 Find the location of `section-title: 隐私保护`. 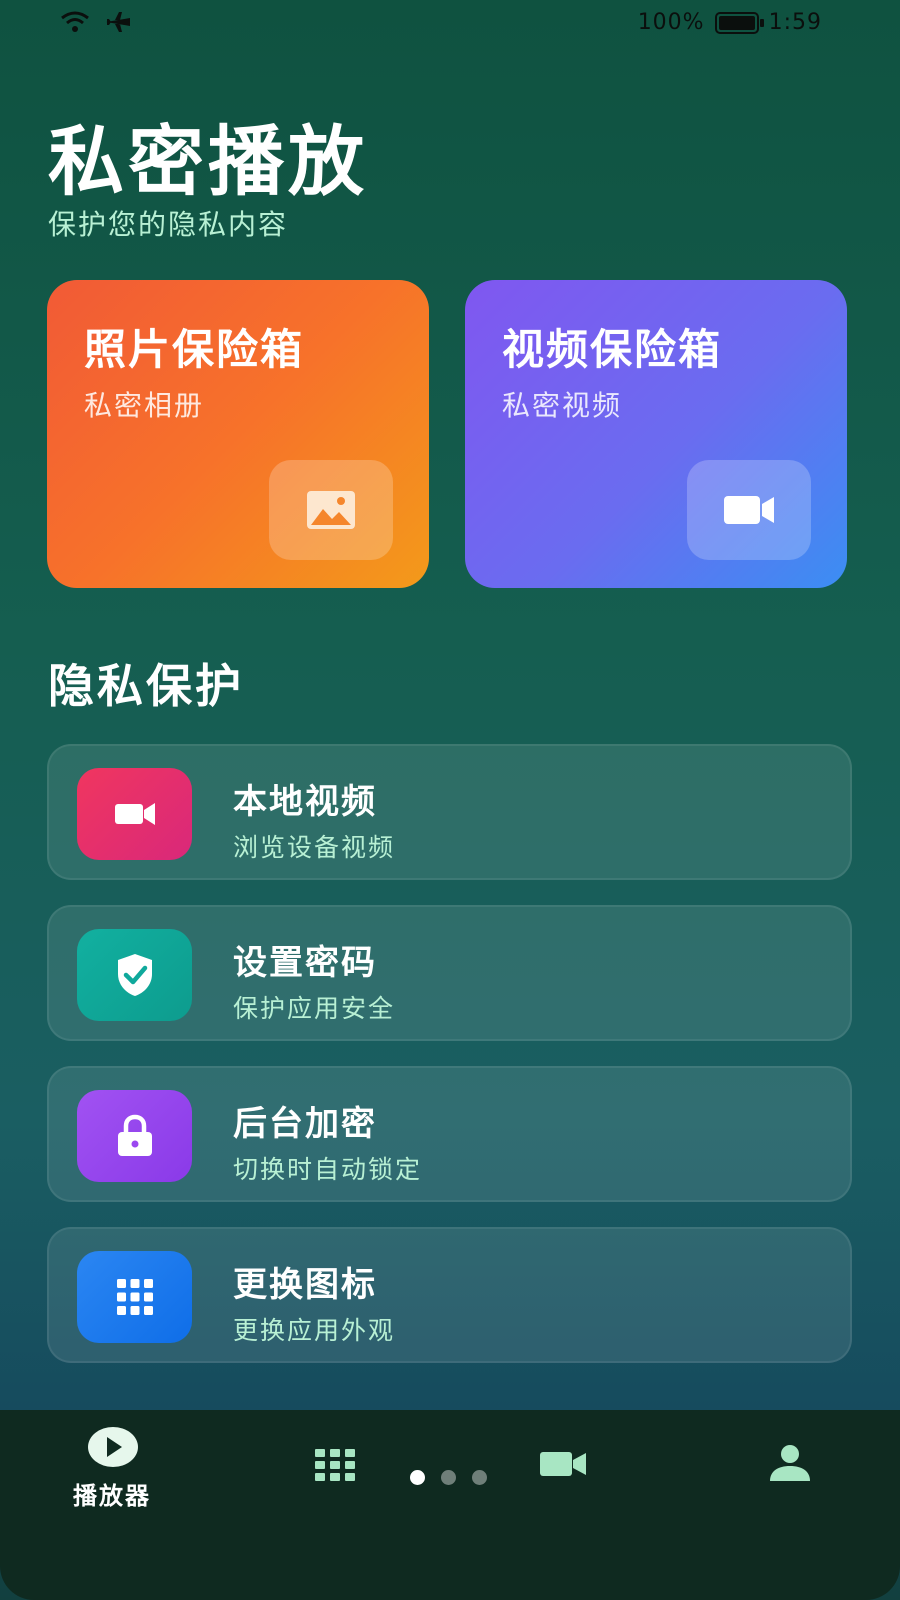

section-title: 隐私保护 is located at coordinates (146, 686).